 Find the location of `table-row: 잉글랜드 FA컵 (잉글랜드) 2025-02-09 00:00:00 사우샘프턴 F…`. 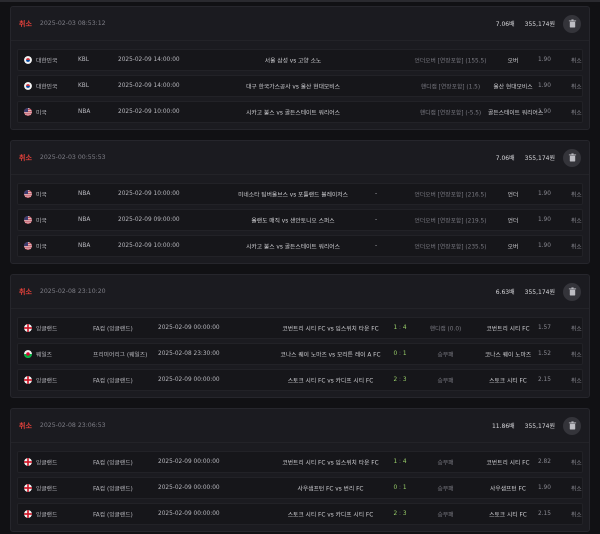

table-row: 잉글랜드 FA컵 (잉글랜드) 2025-02-09 00:00:00 사우샘프턴 F… is located at coordinates (300, 488).